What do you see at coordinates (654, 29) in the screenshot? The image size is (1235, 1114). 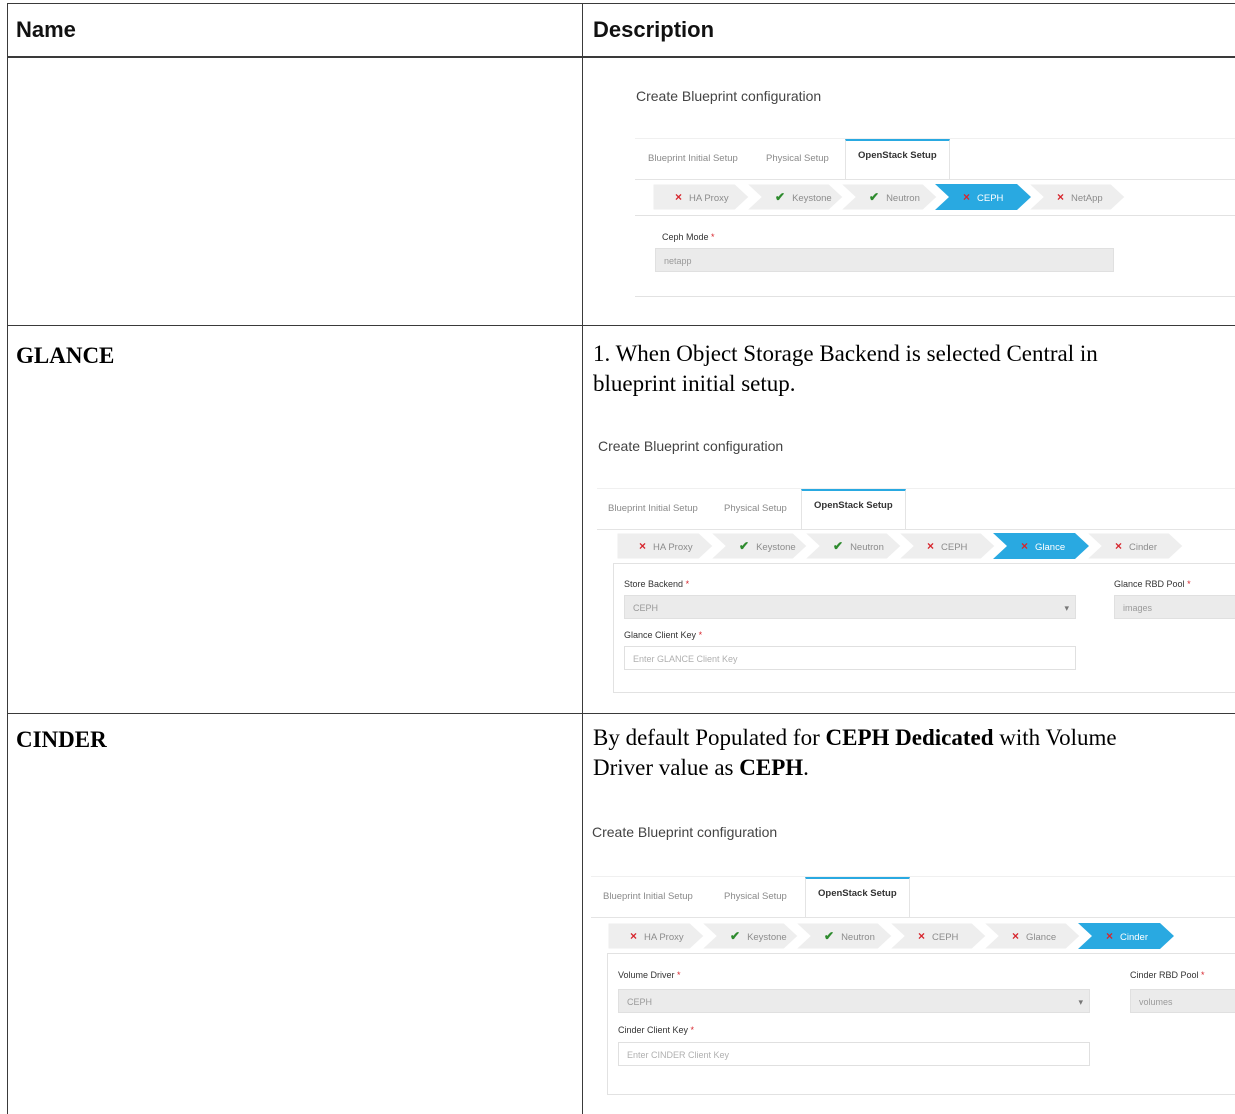 I see `column-header-description: Description` at bounding box center [654, 29].